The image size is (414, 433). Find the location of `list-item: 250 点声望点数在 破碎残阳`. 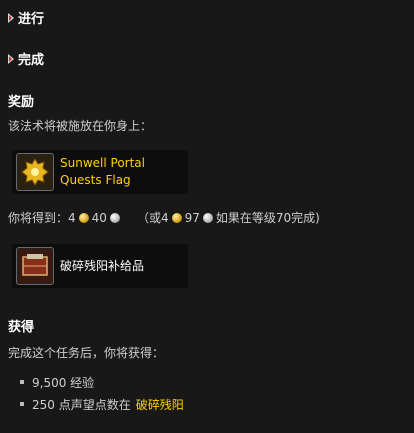

list-item: 250 点声望点数在 破碎残阳 is located at coordinates (96, 404).